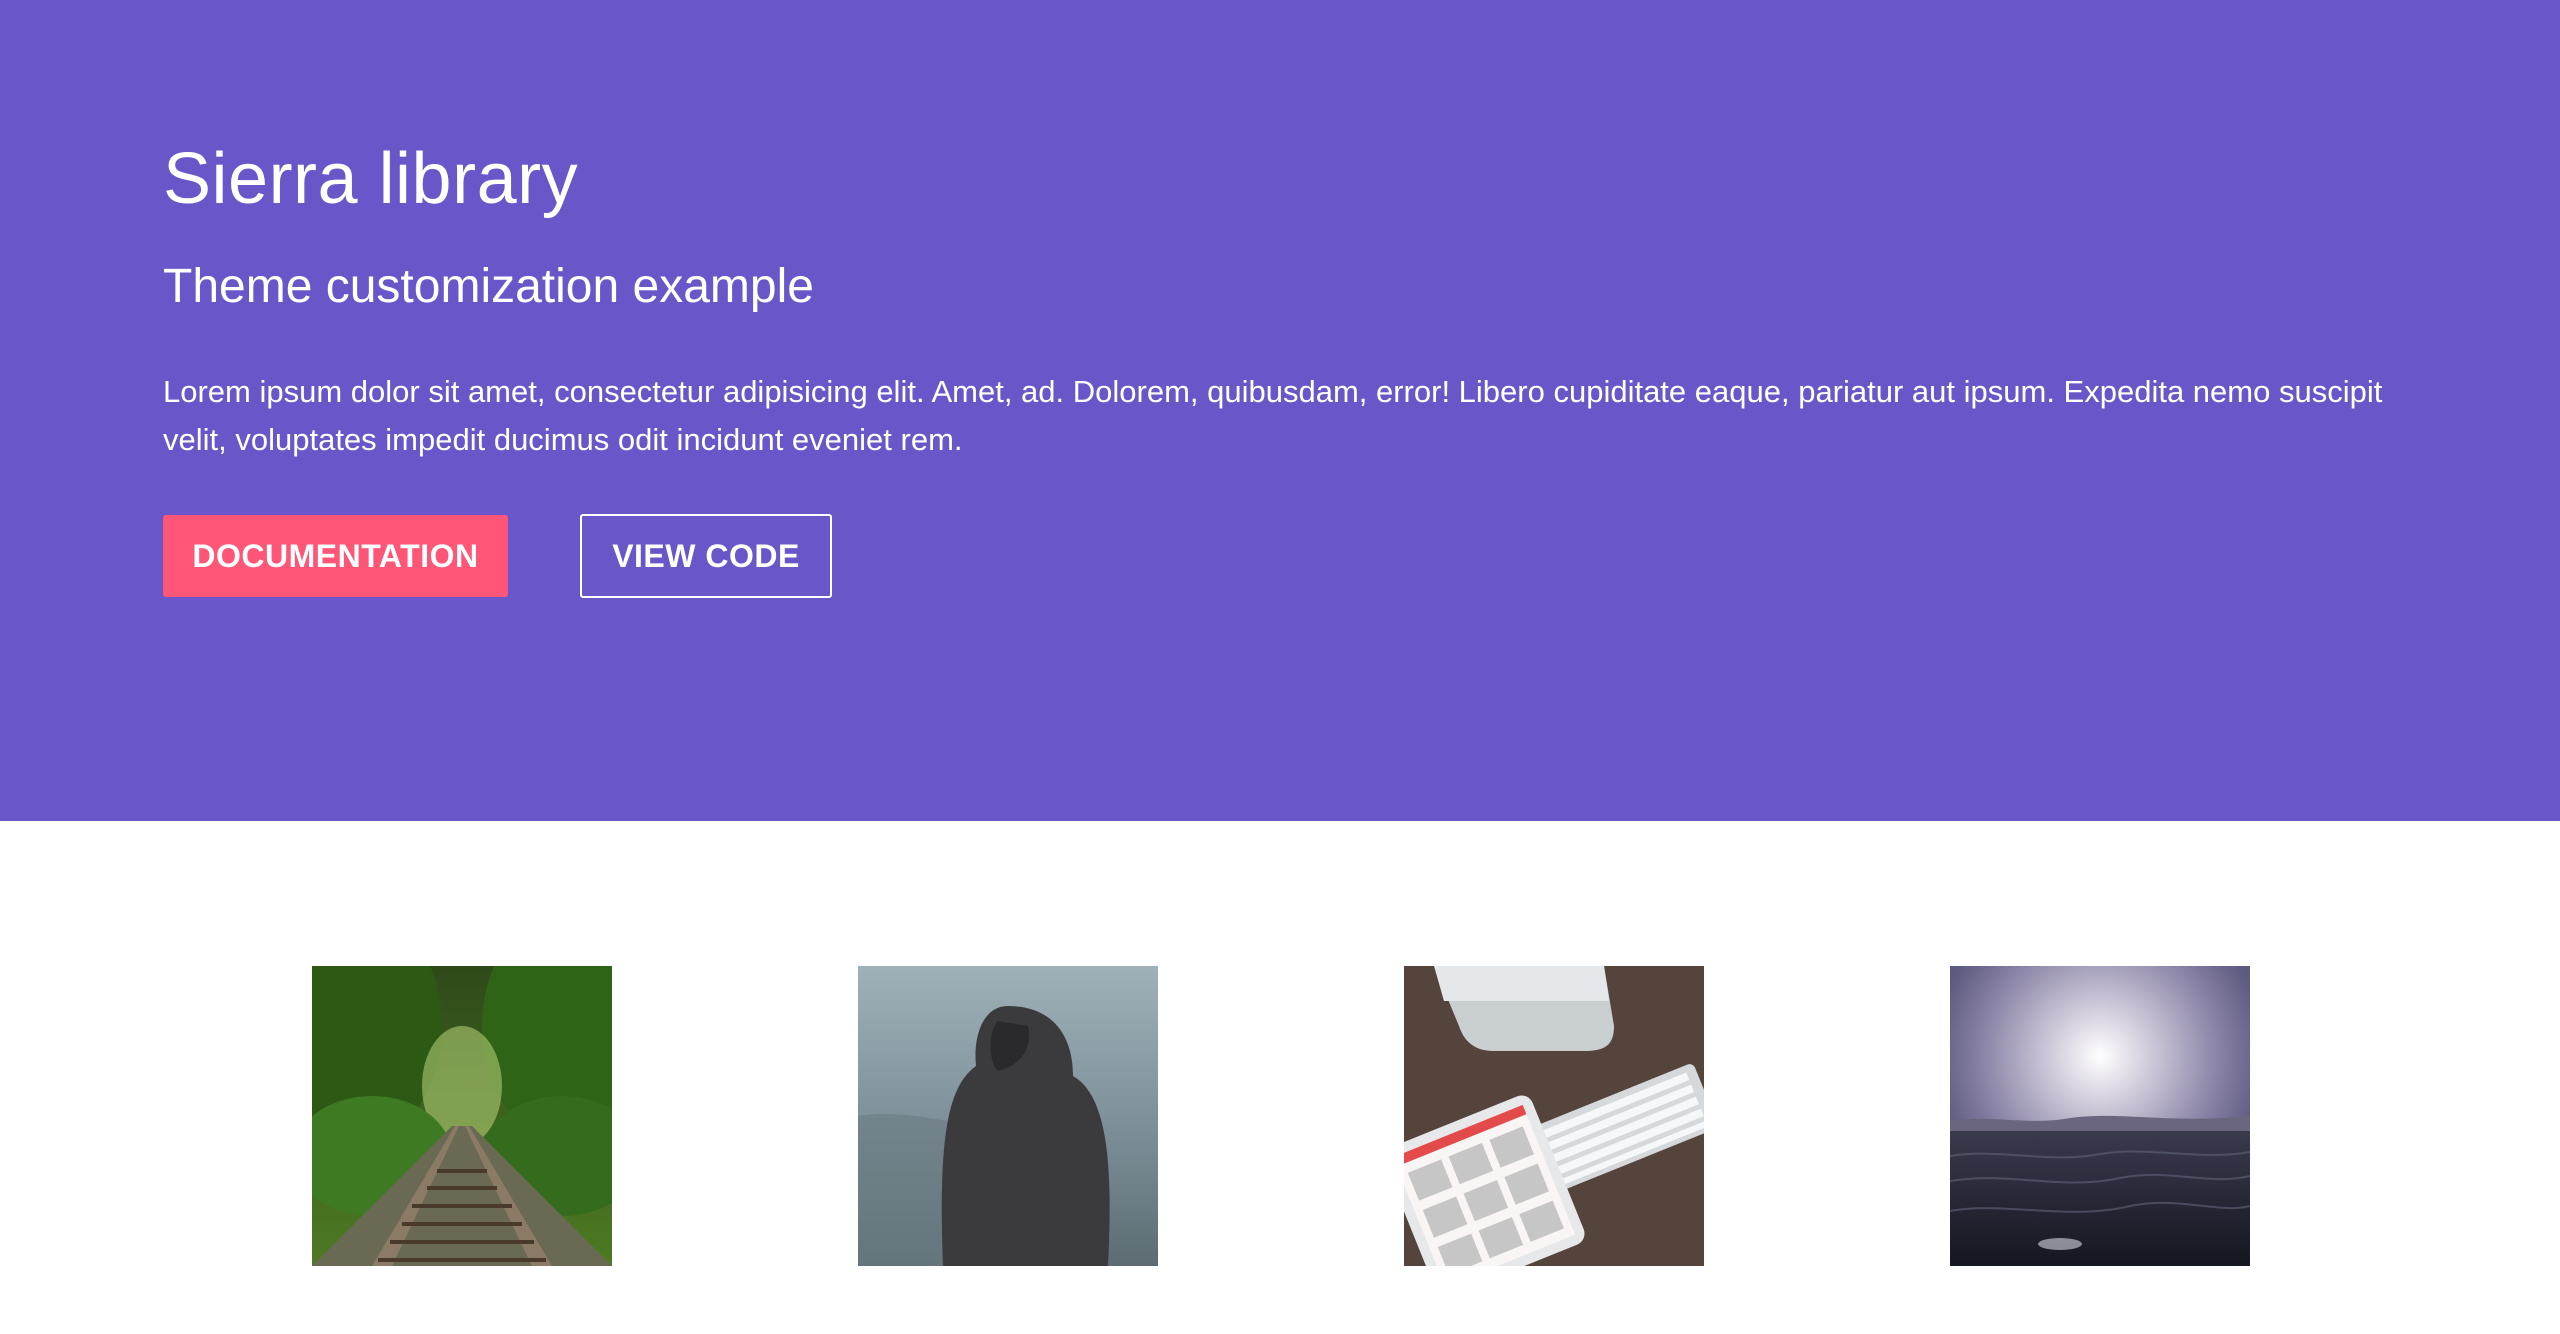 This screenshot has height=1334, width=2560. What do you see at coordinates (462, 1116) in the screenshot?
I see `forest-railway-photo` at bounding box center [462, 1116].